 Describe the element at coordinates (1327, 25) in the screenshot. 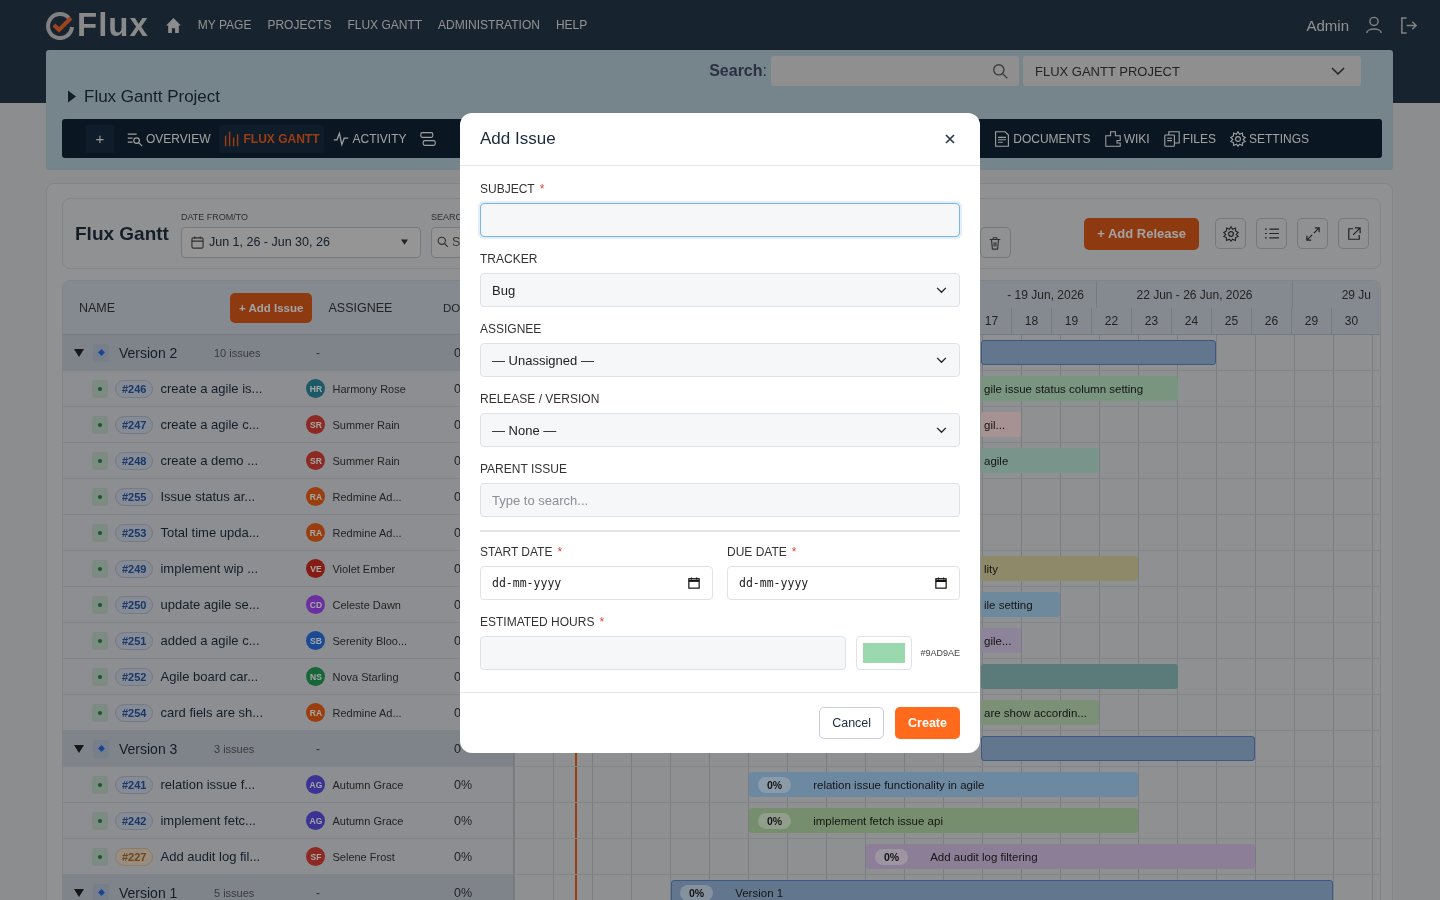

I see `user-name: Admin` at that location.